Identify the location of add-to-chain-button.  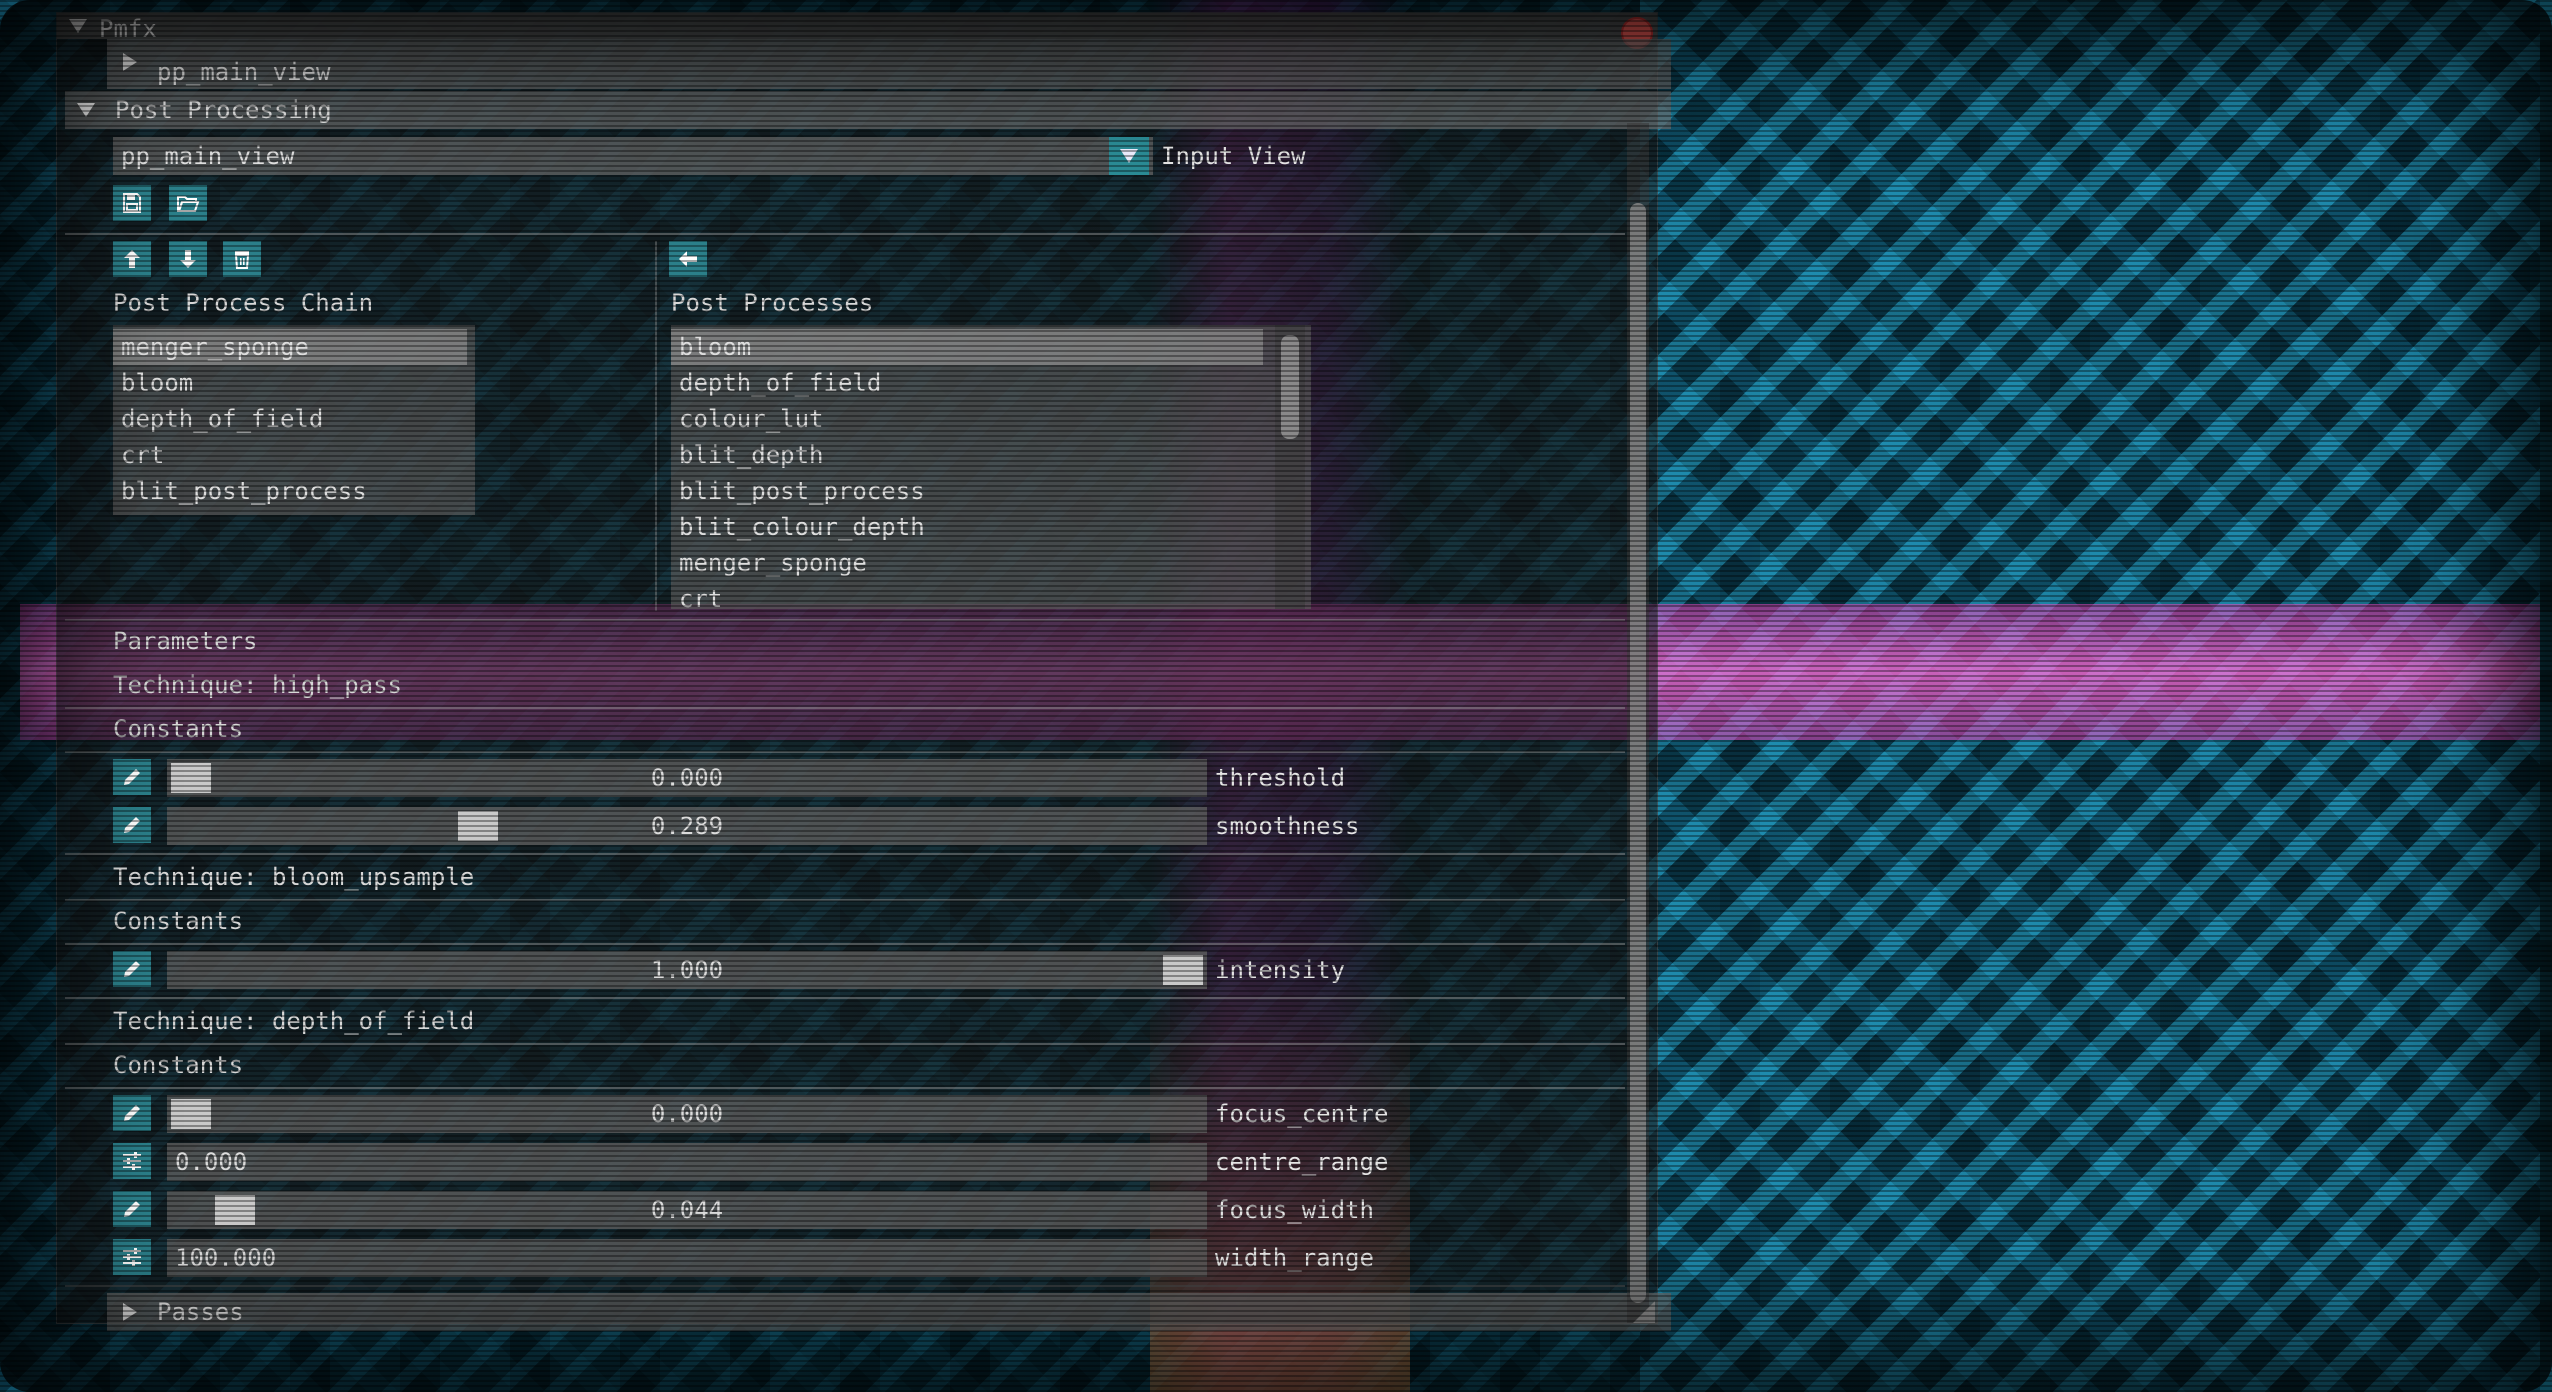
(688, 259).